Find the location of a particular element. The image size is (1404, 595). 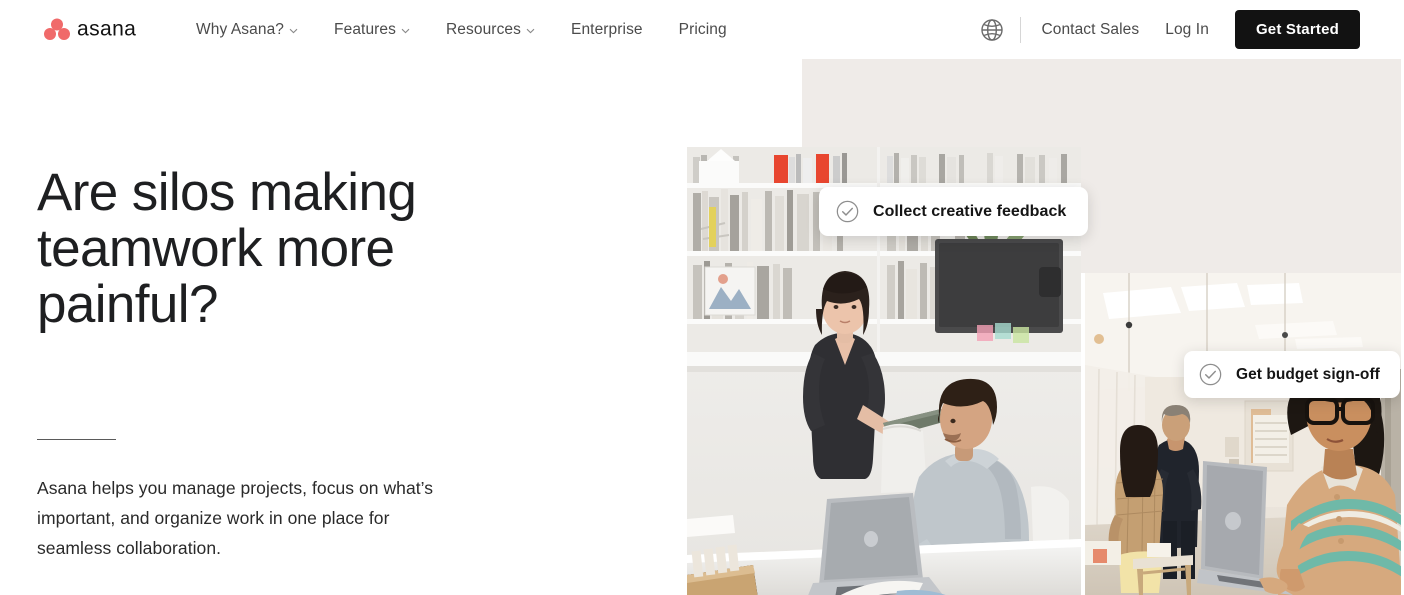

task-card-collect-feedback: Collect creative feedback is located at coordinates (954, 211).